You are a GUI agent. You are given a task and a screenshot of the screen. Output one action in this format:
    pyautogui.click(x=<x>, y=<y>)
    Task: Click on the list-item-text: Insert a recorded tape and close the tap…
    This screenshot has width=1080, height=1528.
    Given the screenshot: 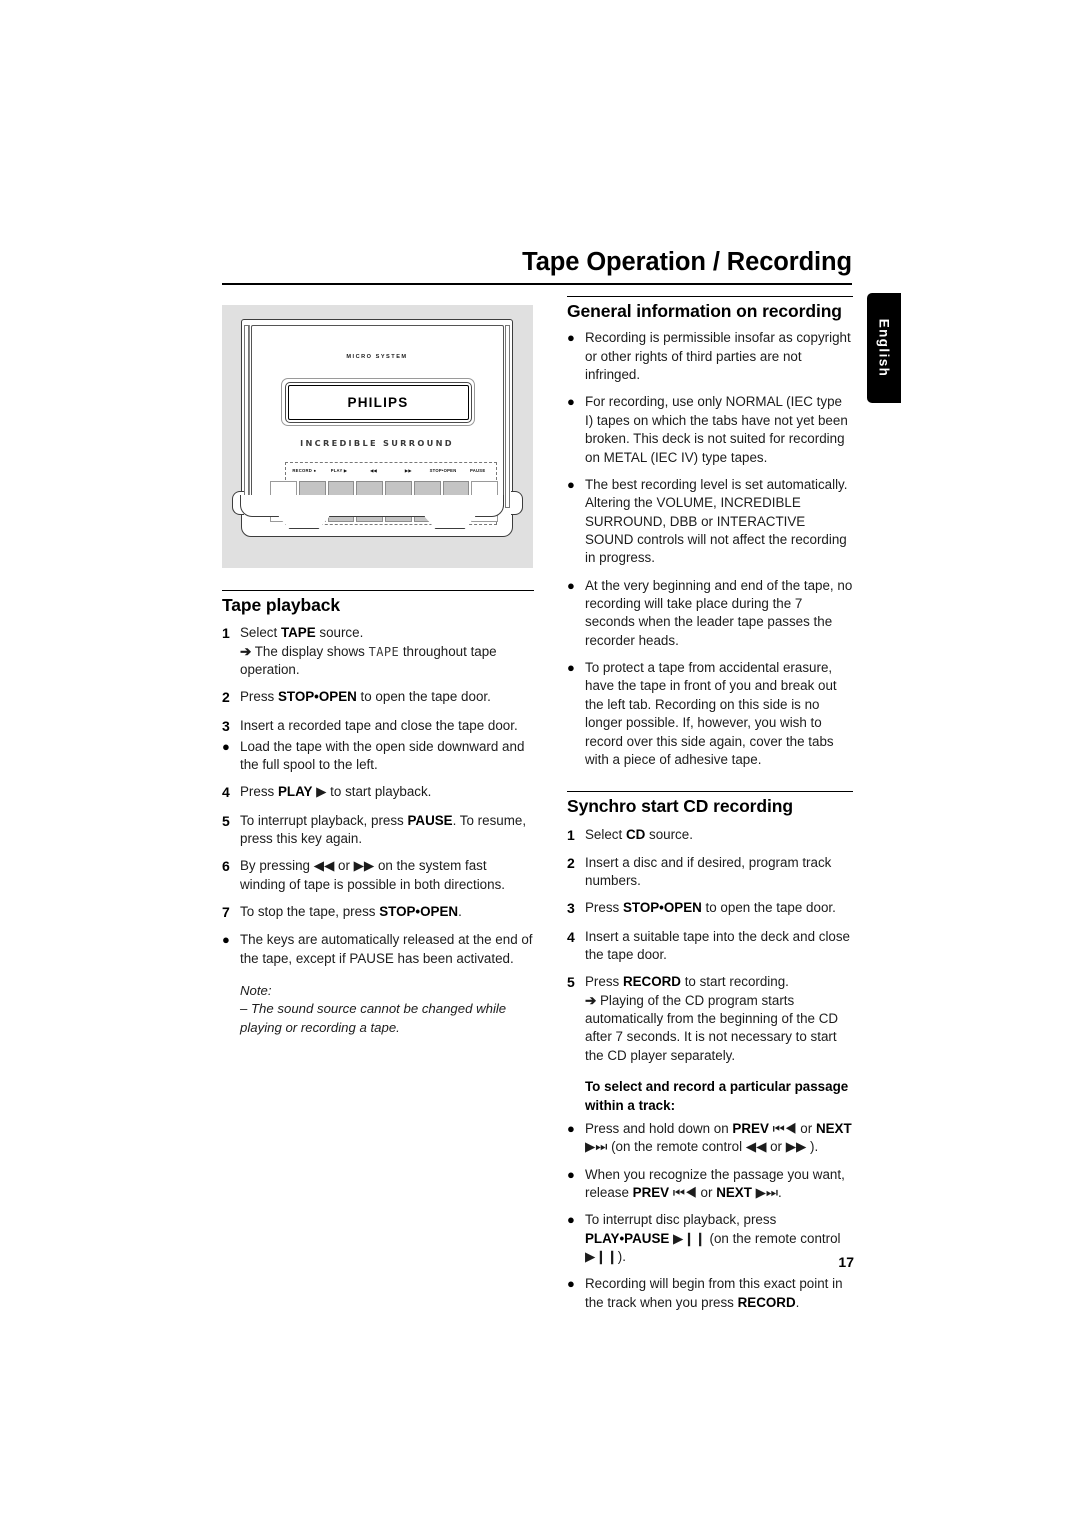 What is the action you would take?
    pyautogui.click(x=387, y=726)
    